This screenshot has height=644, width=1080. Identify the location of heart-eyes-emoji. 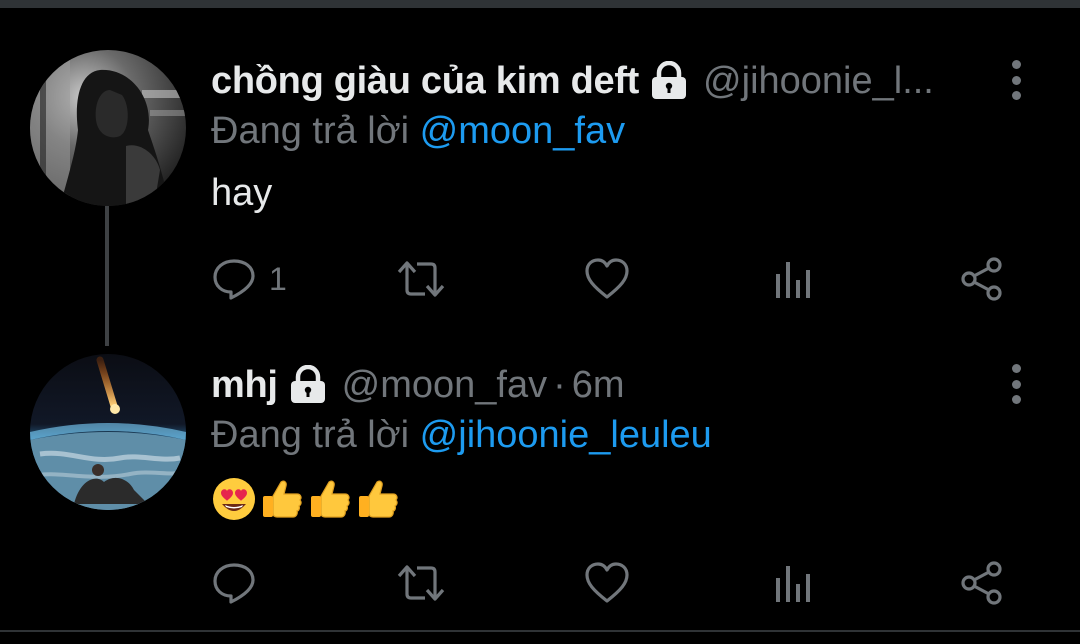
(234, 499).